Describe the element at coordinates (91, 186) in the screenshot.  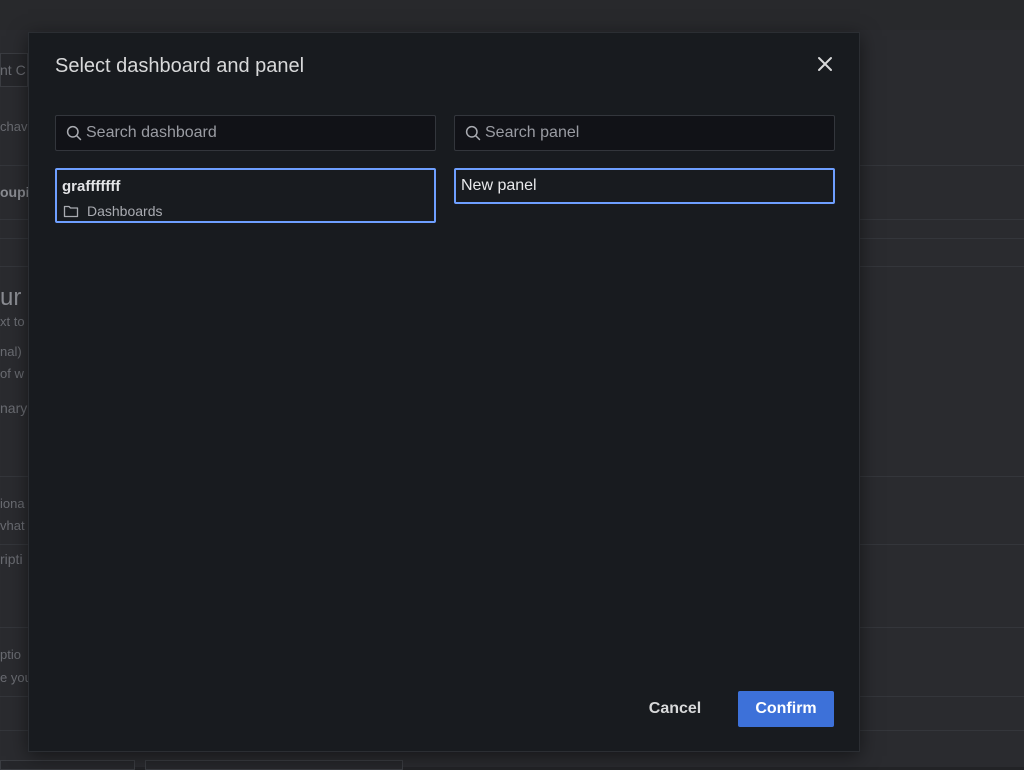
I see `dashboard-title: grafffffff` at that location.